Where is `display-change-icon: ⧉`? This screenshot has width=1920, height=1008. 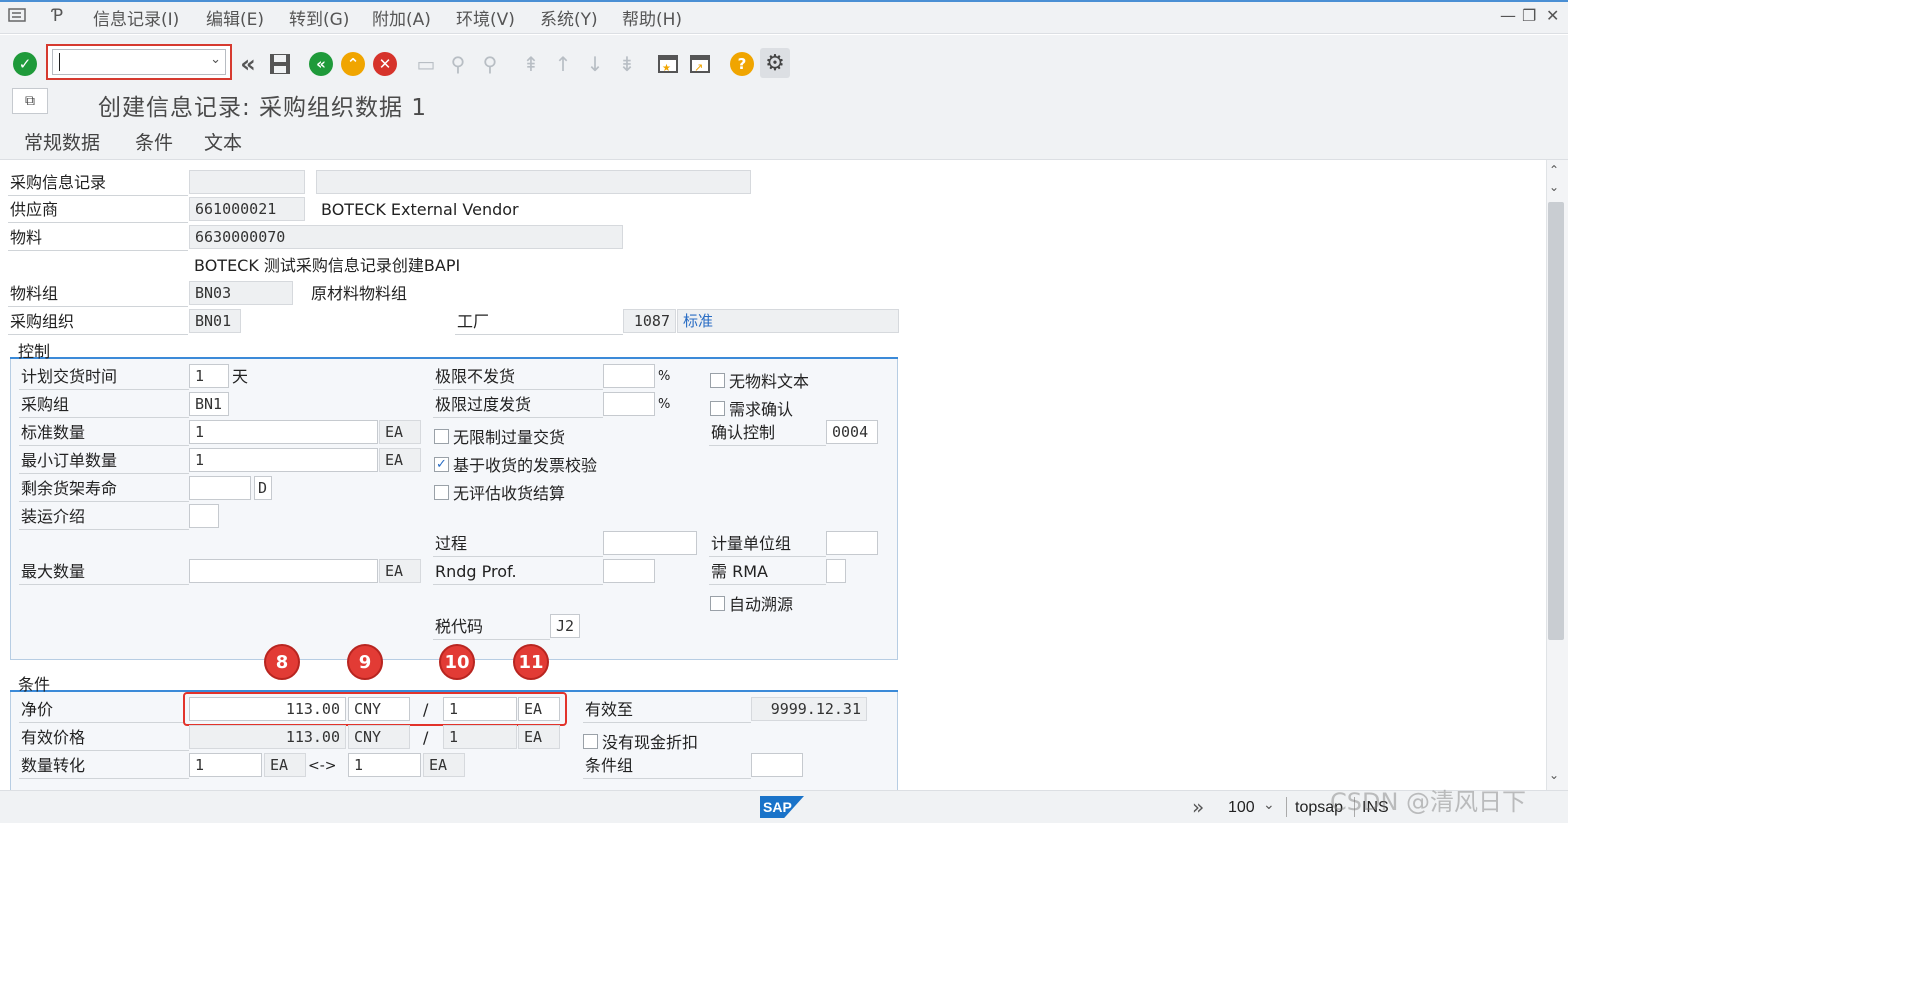 display-change-icon: ⧉ is located at coordinates (30, 101).